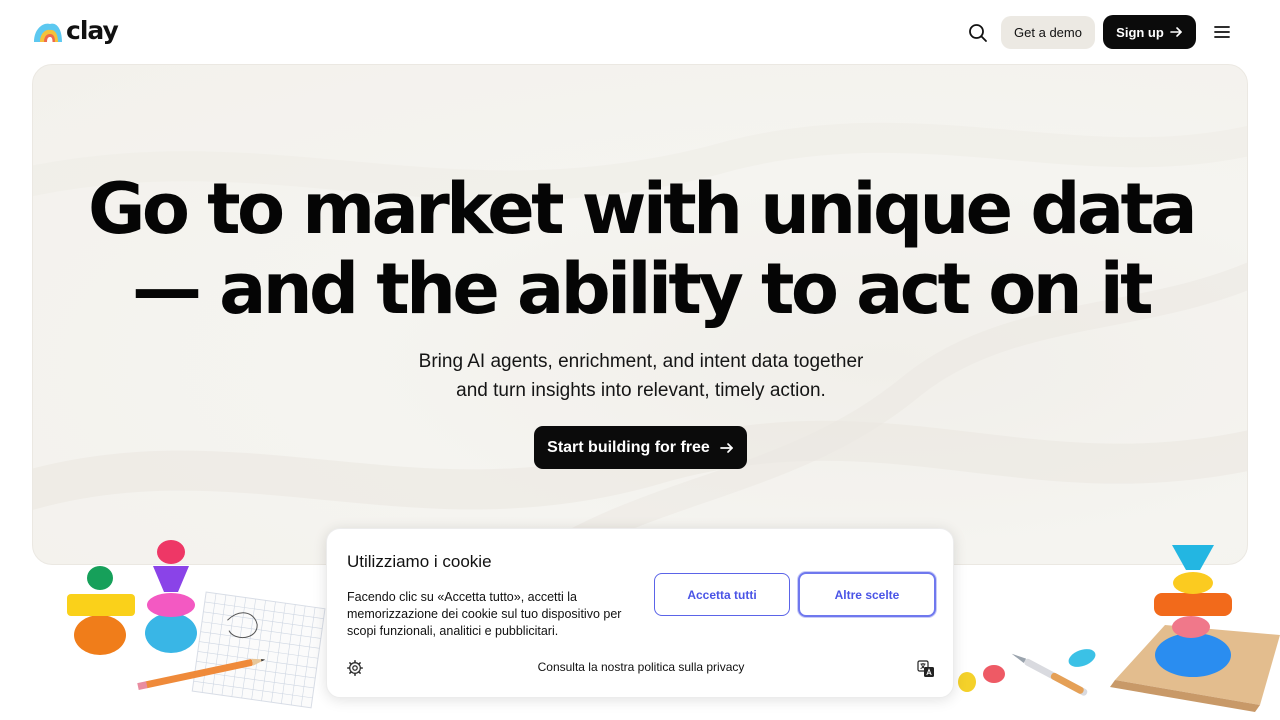  I want to click on accept-all-button: Accetta tutti, so click(722, 594).